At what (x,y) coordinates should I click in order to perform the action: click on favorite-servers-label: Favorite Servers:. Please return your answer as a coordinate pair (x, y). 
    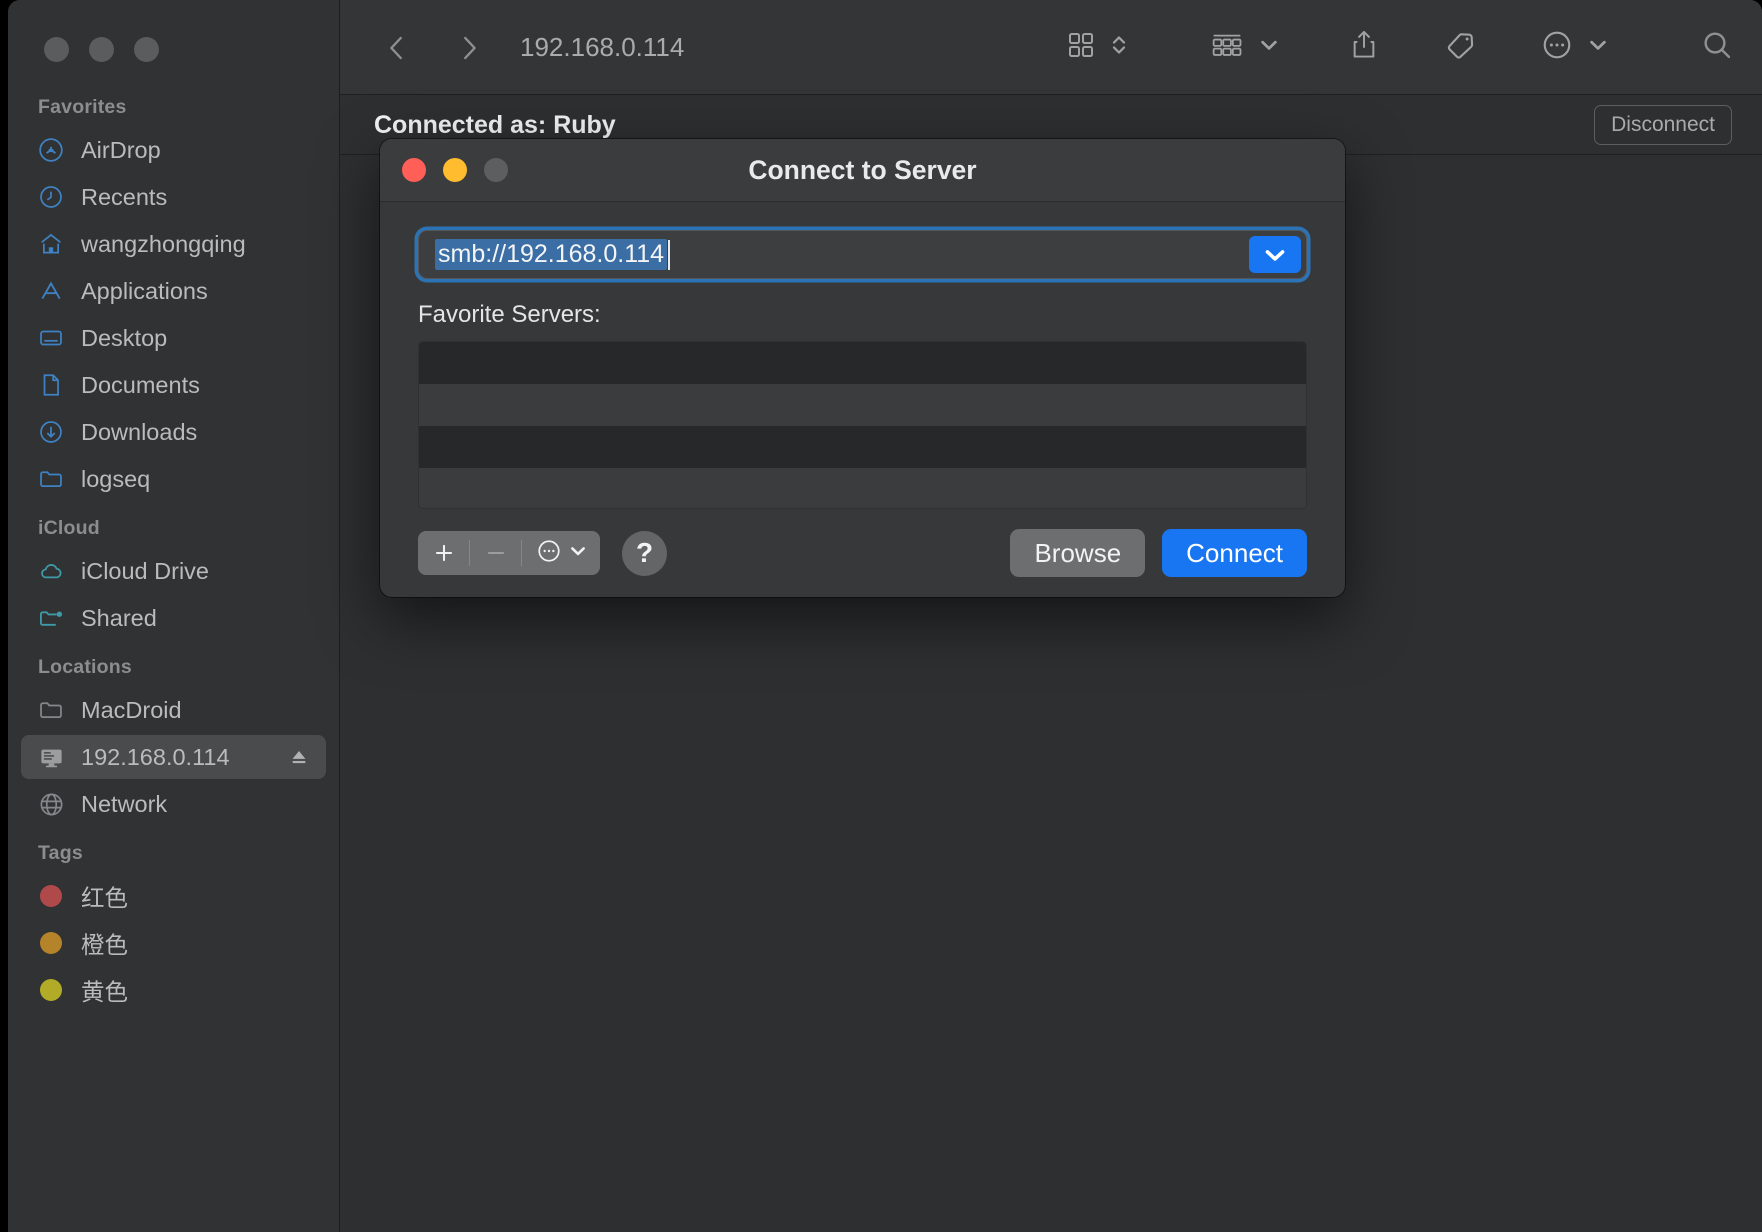
    Looking at the image, I should click on (509, 314).